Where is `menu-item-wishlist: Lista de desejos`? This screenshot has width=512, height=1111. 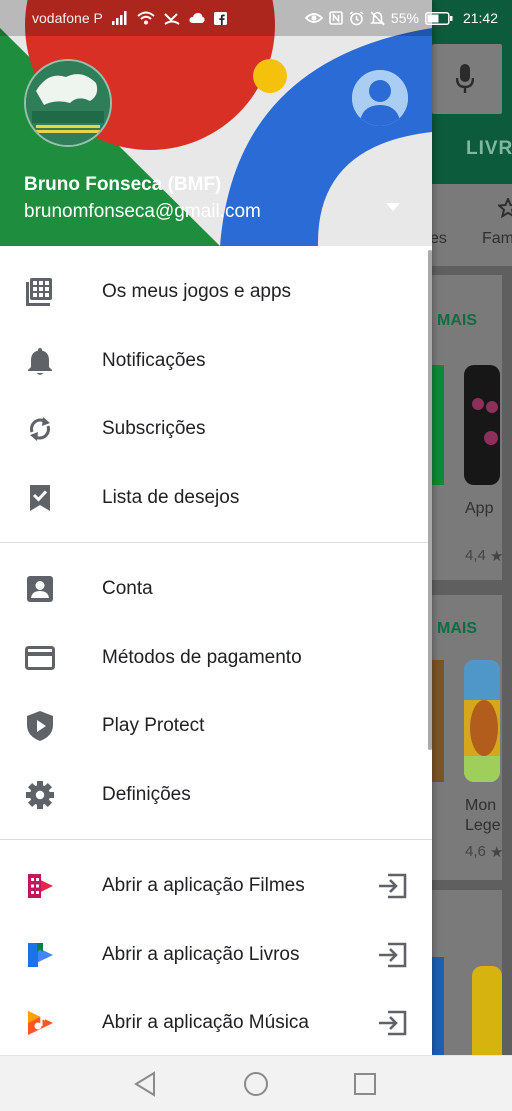 menu-item-wishlist: Lista de desejos is located at coordinates (216, 498).